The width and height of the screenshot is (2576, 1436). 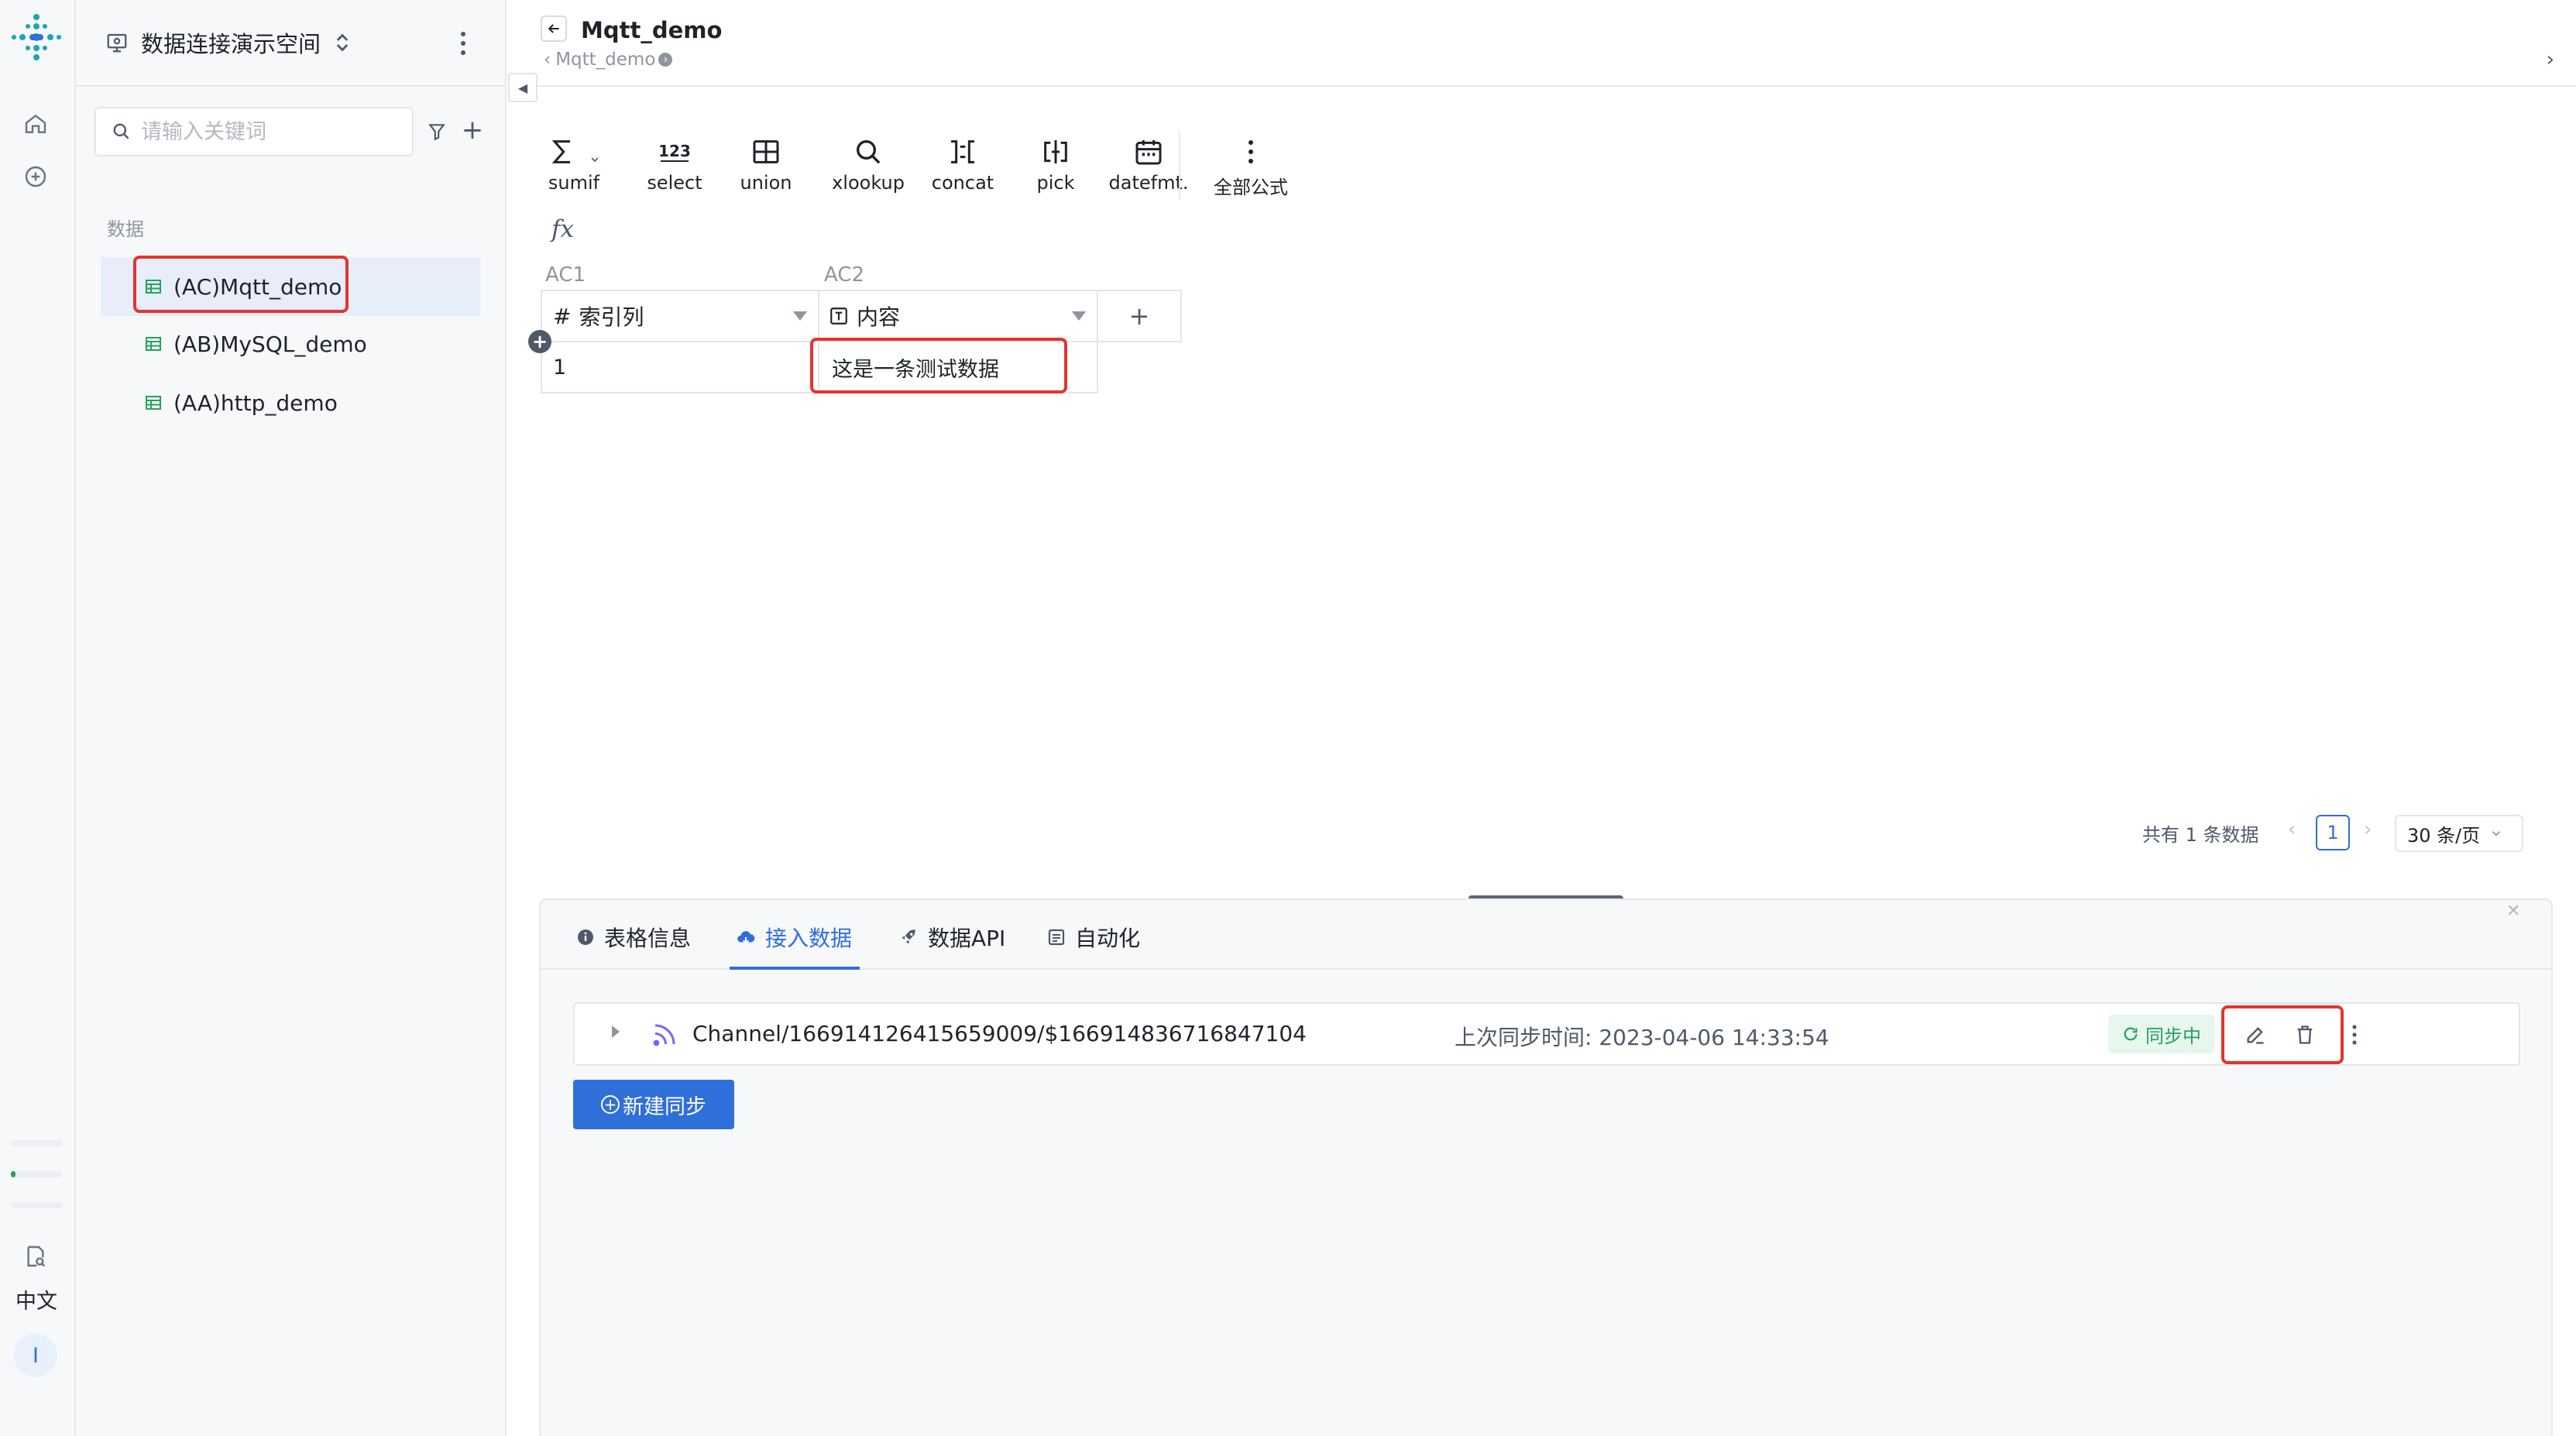 What do you see at coordinates (2444, 835) in the screenshot?
I see `page-size-value: 30 条/页` at bounding box center [2444, 835].